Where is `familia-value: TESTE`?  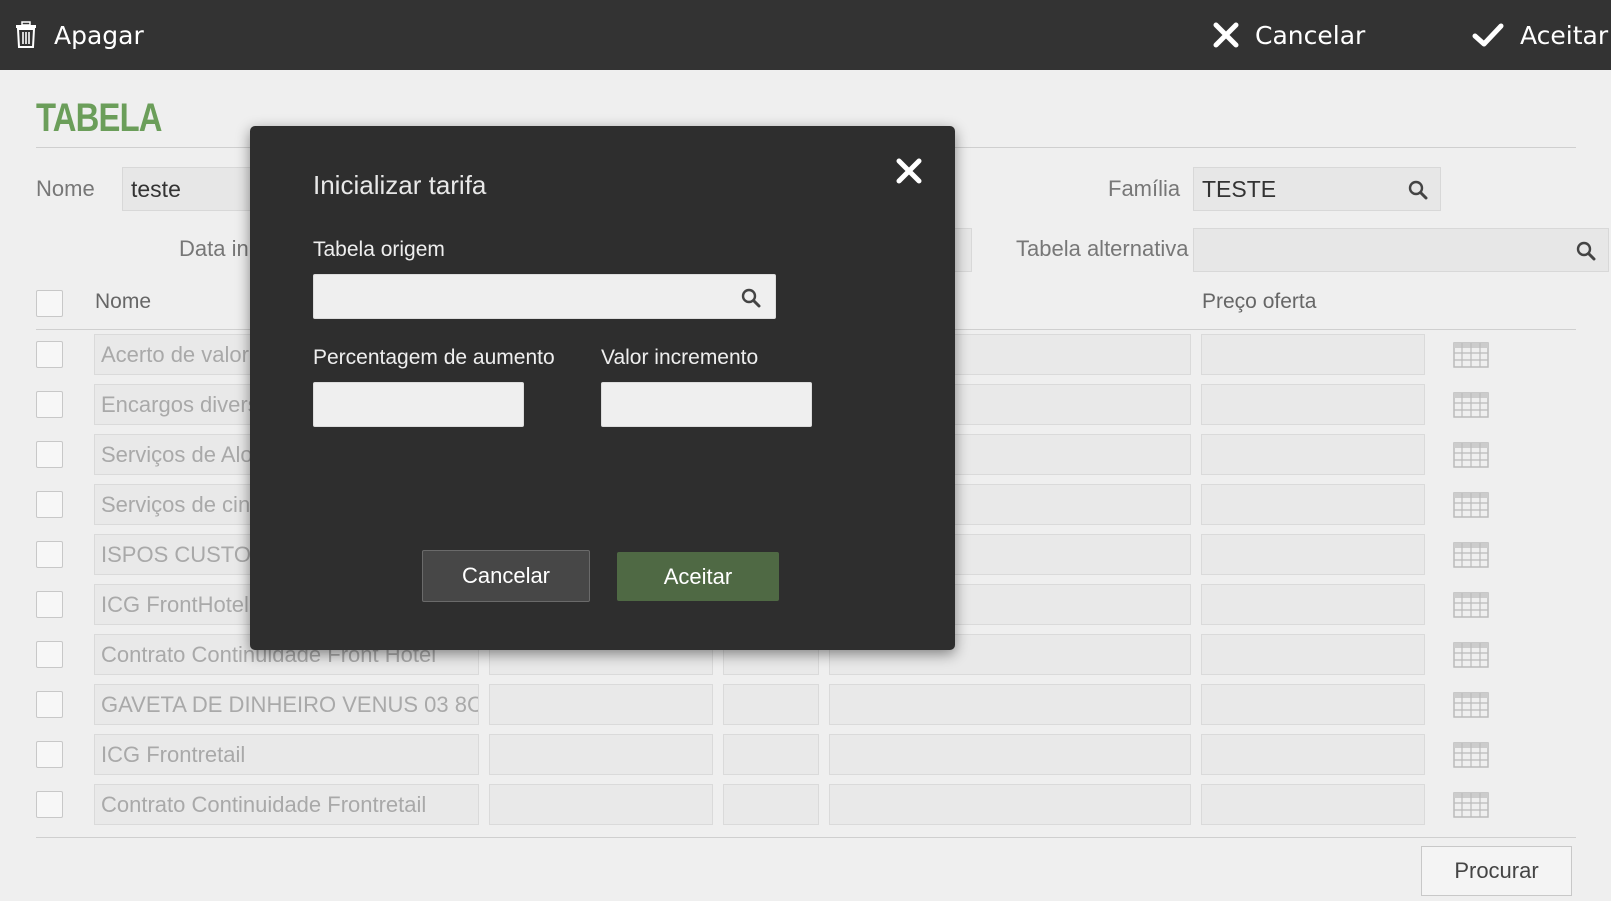
familia-value: TESTE is located at coordinates (1239, 188).